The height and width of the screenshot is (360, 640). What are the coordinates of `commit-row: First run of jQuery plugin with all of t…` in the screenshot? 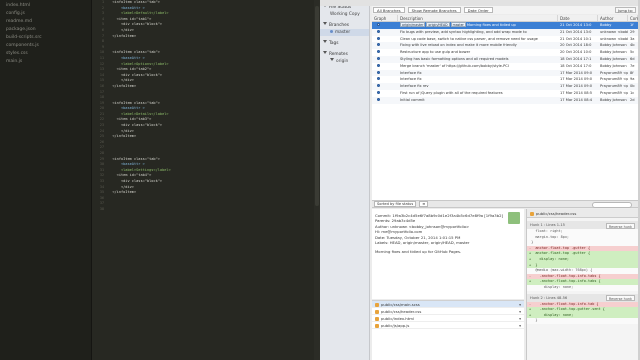 It's located at (505, 93).